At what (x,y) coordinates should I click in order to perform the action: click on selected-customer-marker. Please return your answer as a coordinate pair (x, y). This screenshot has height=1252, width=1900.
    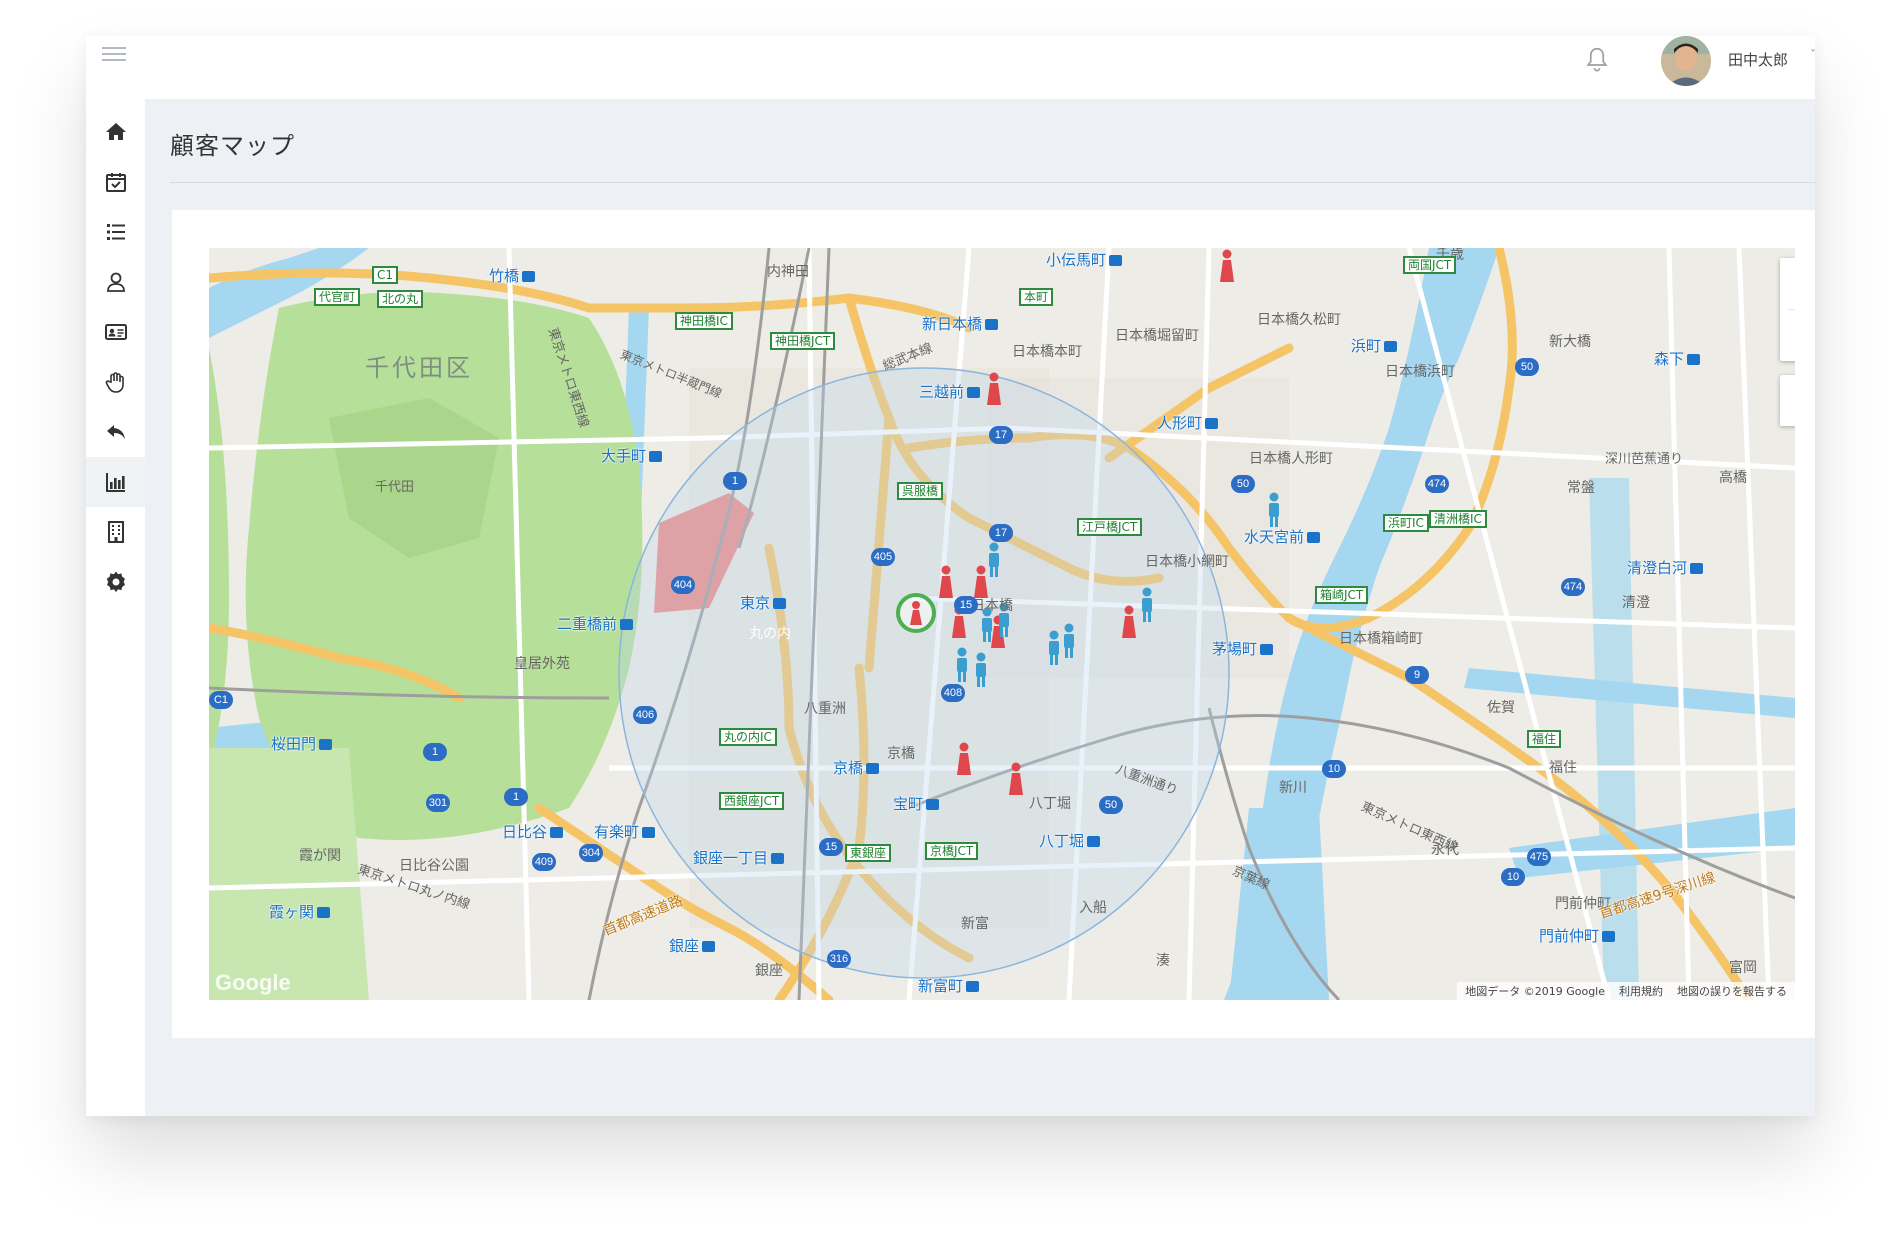
    Looking at the image, I should click on (916, 613).